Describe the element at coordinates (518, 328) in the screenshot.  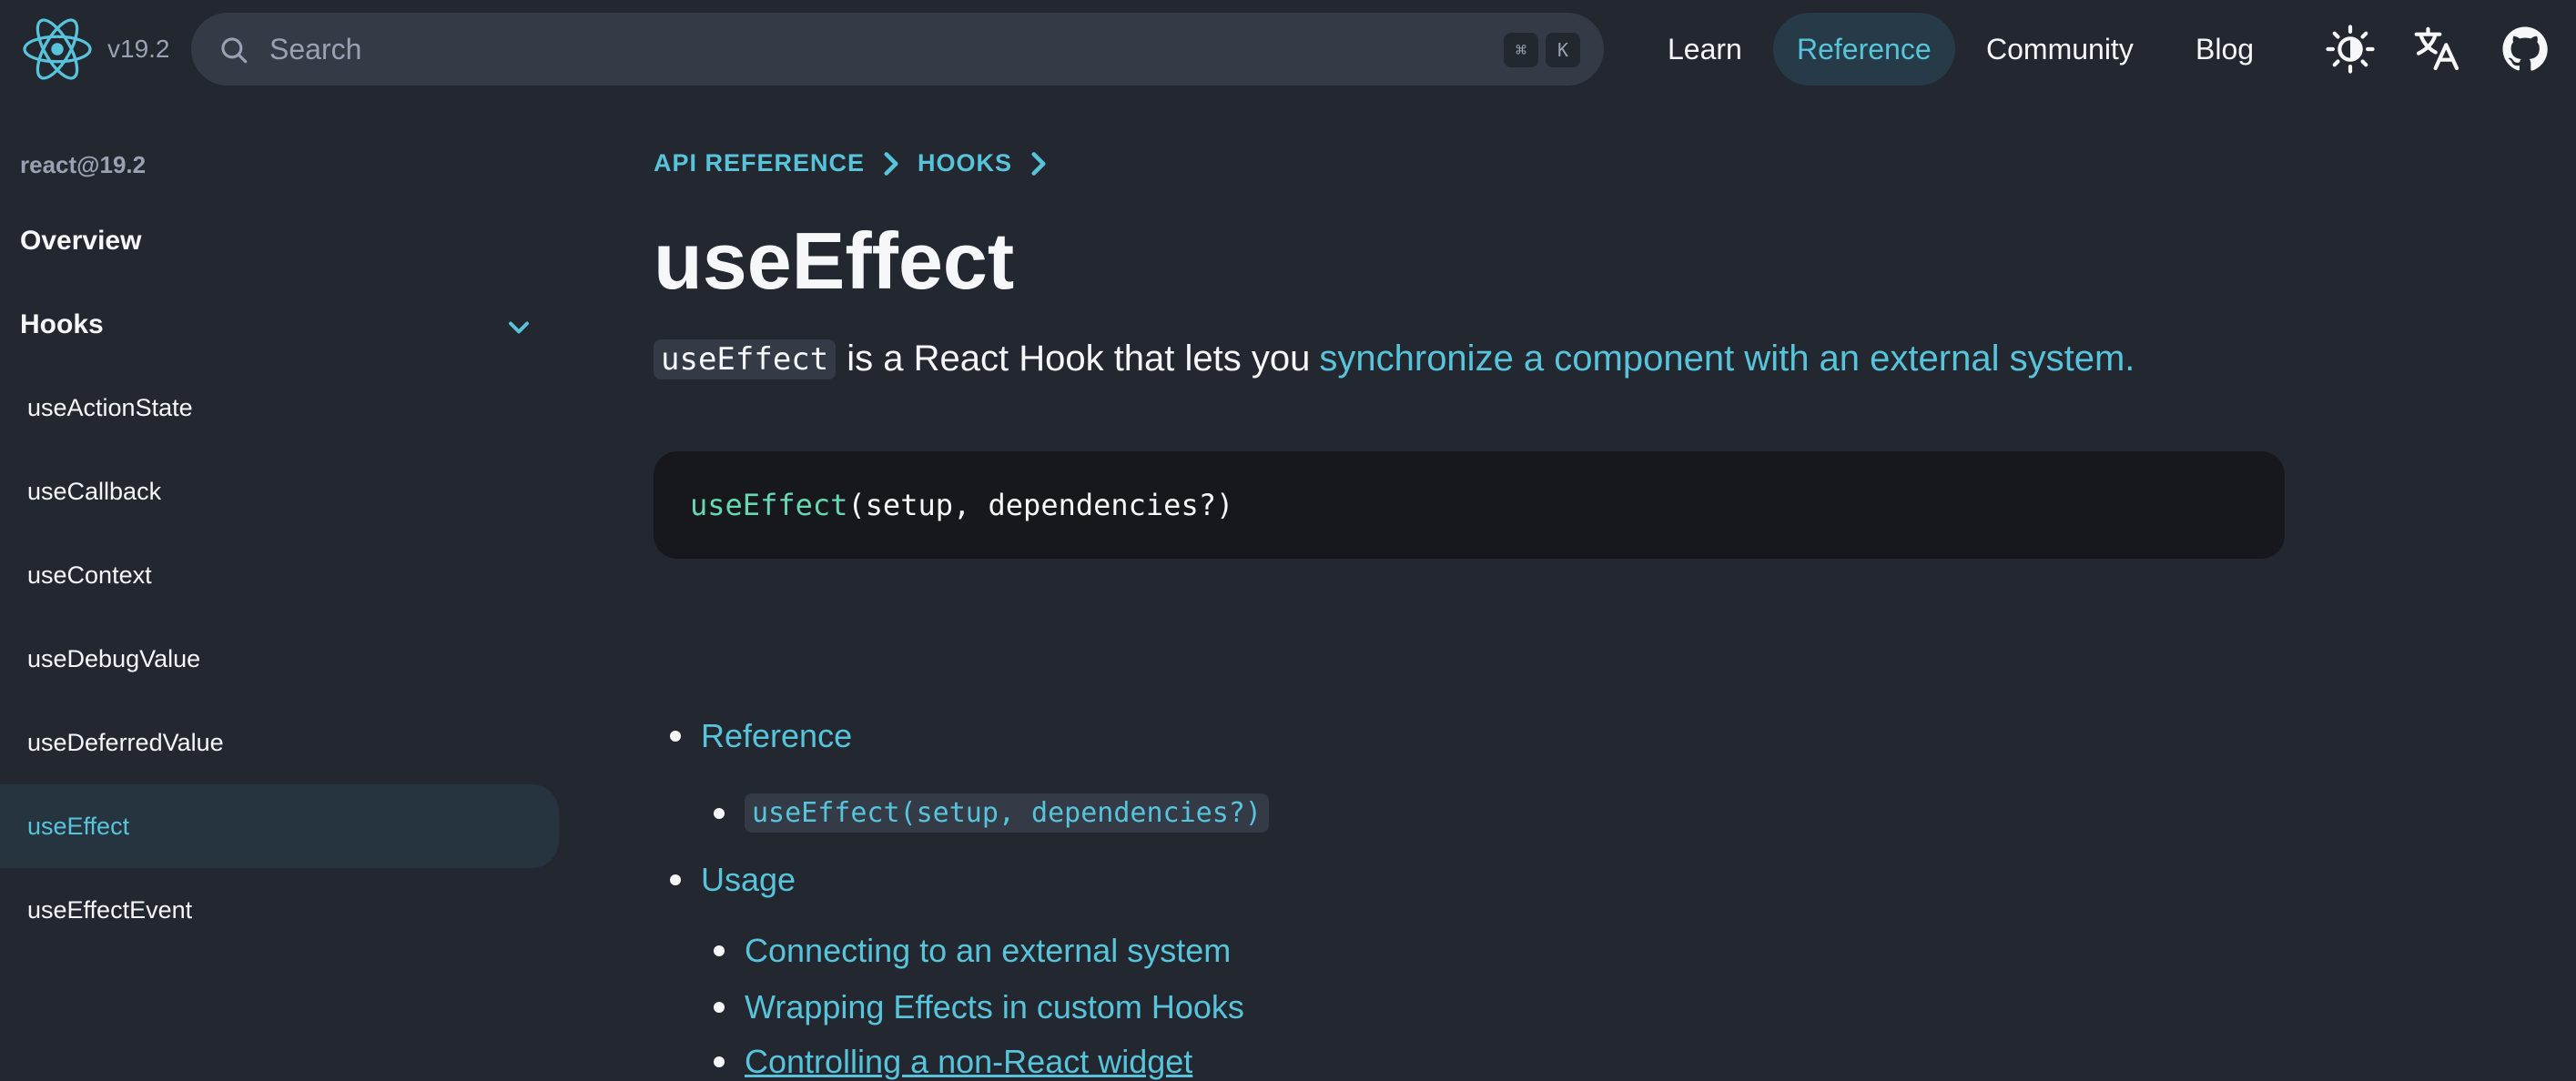
I see `chevron-down-icon` at that location.